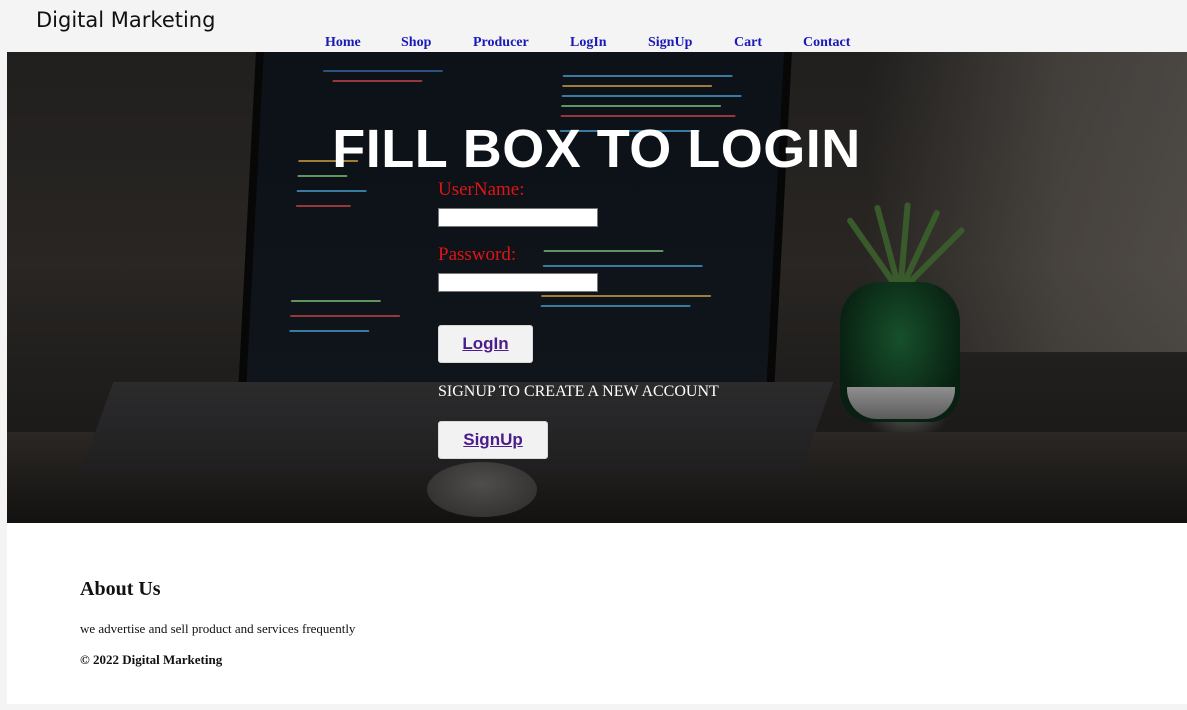 Image resolution: width=1187 pixels, height=710 pixels. What do you see at coordinates (120, 589) in the screenshot?
I see `about-us-title: About Us` at bounding box center [120, 589].